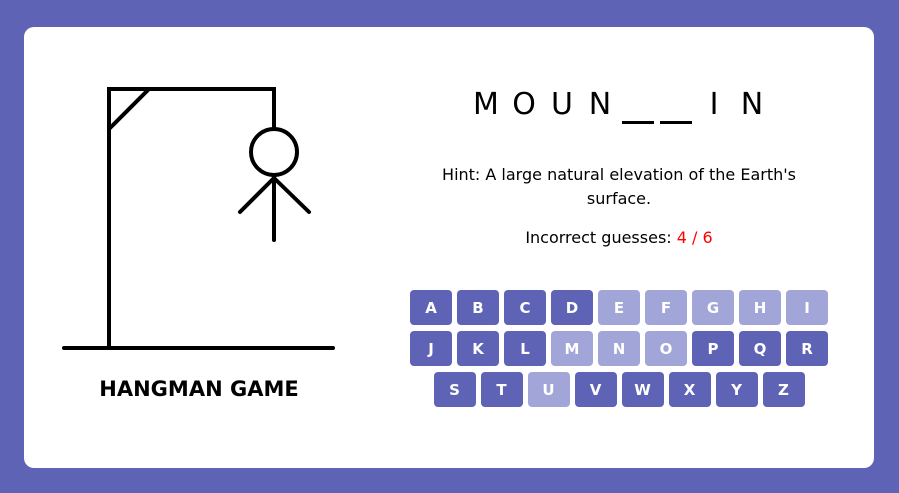 This screenshot has height=493, width=899. I want to click on key-a: A, so click(431, 307).